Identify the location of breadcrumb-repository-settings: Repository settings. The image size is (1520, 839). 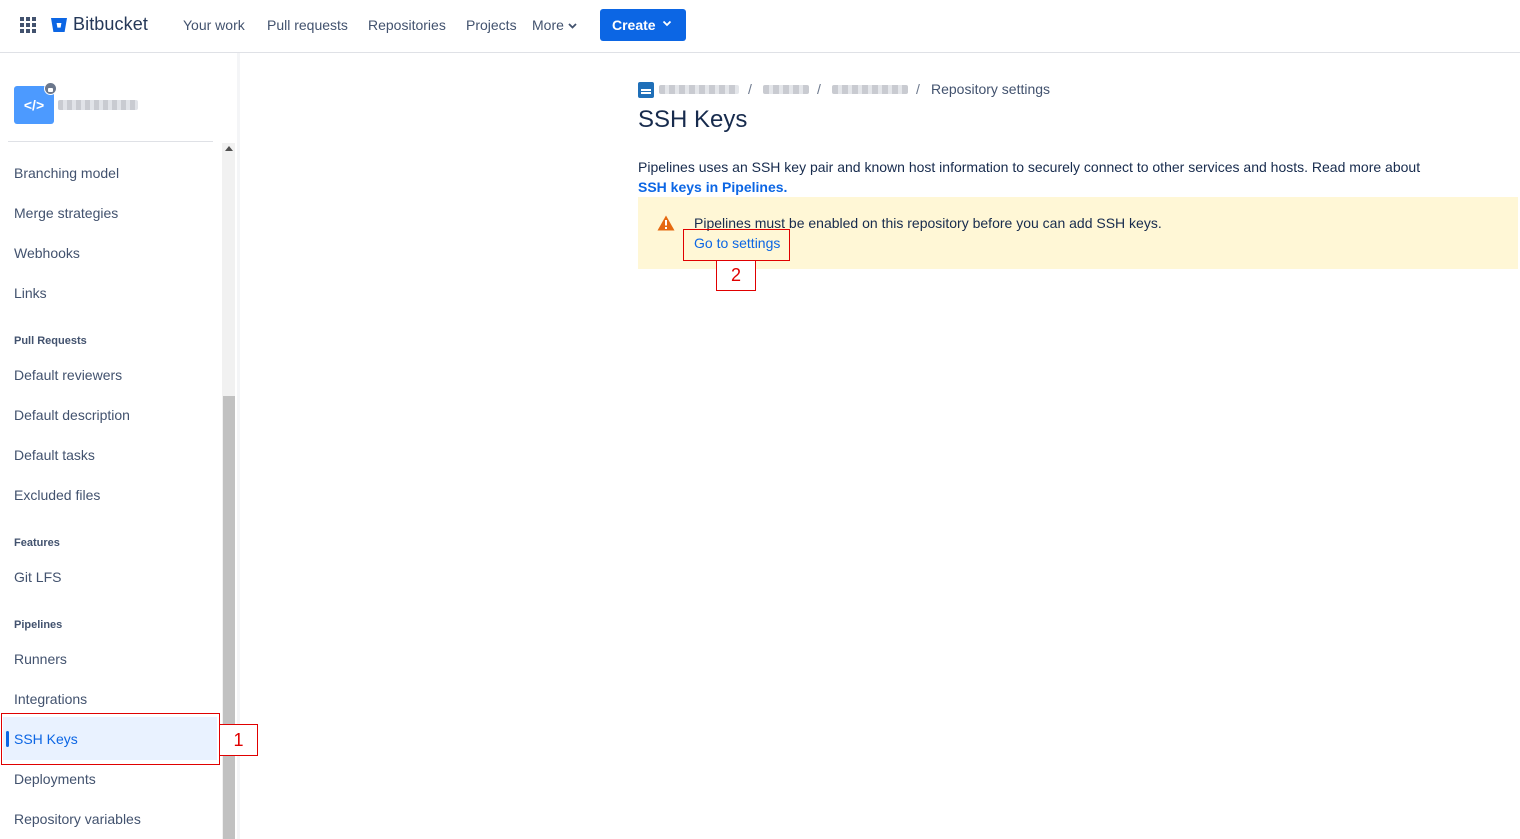
(990, 89).